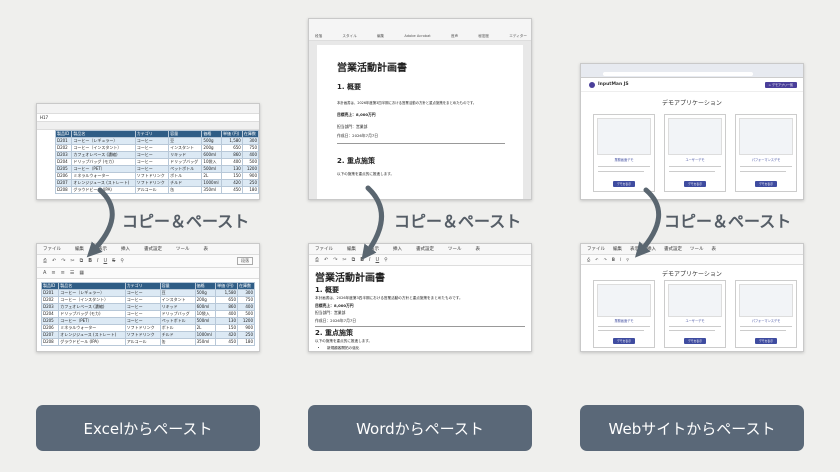  I want to click on menu-item: ツール, so click(697, 249).